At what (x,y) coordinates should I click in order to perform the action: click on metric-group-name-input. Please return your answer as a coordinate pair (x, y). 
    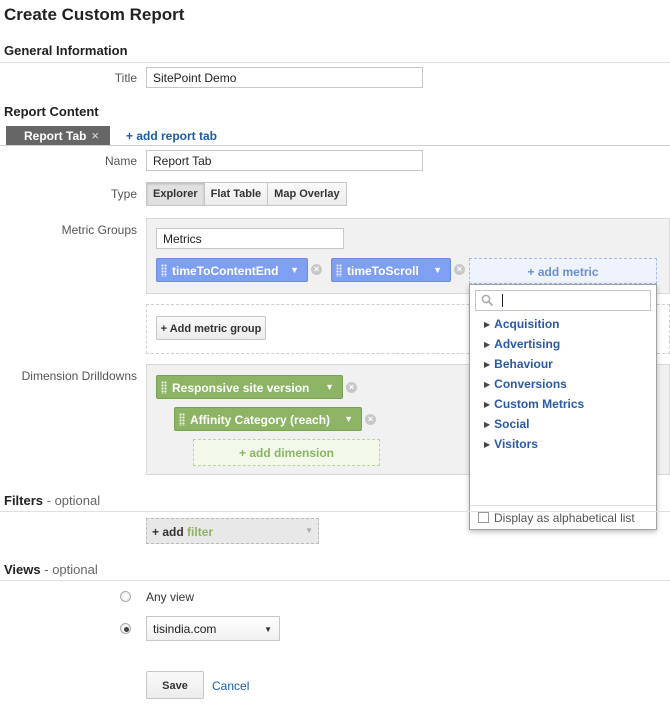
    Looking at the image, I should click on (250, 238).